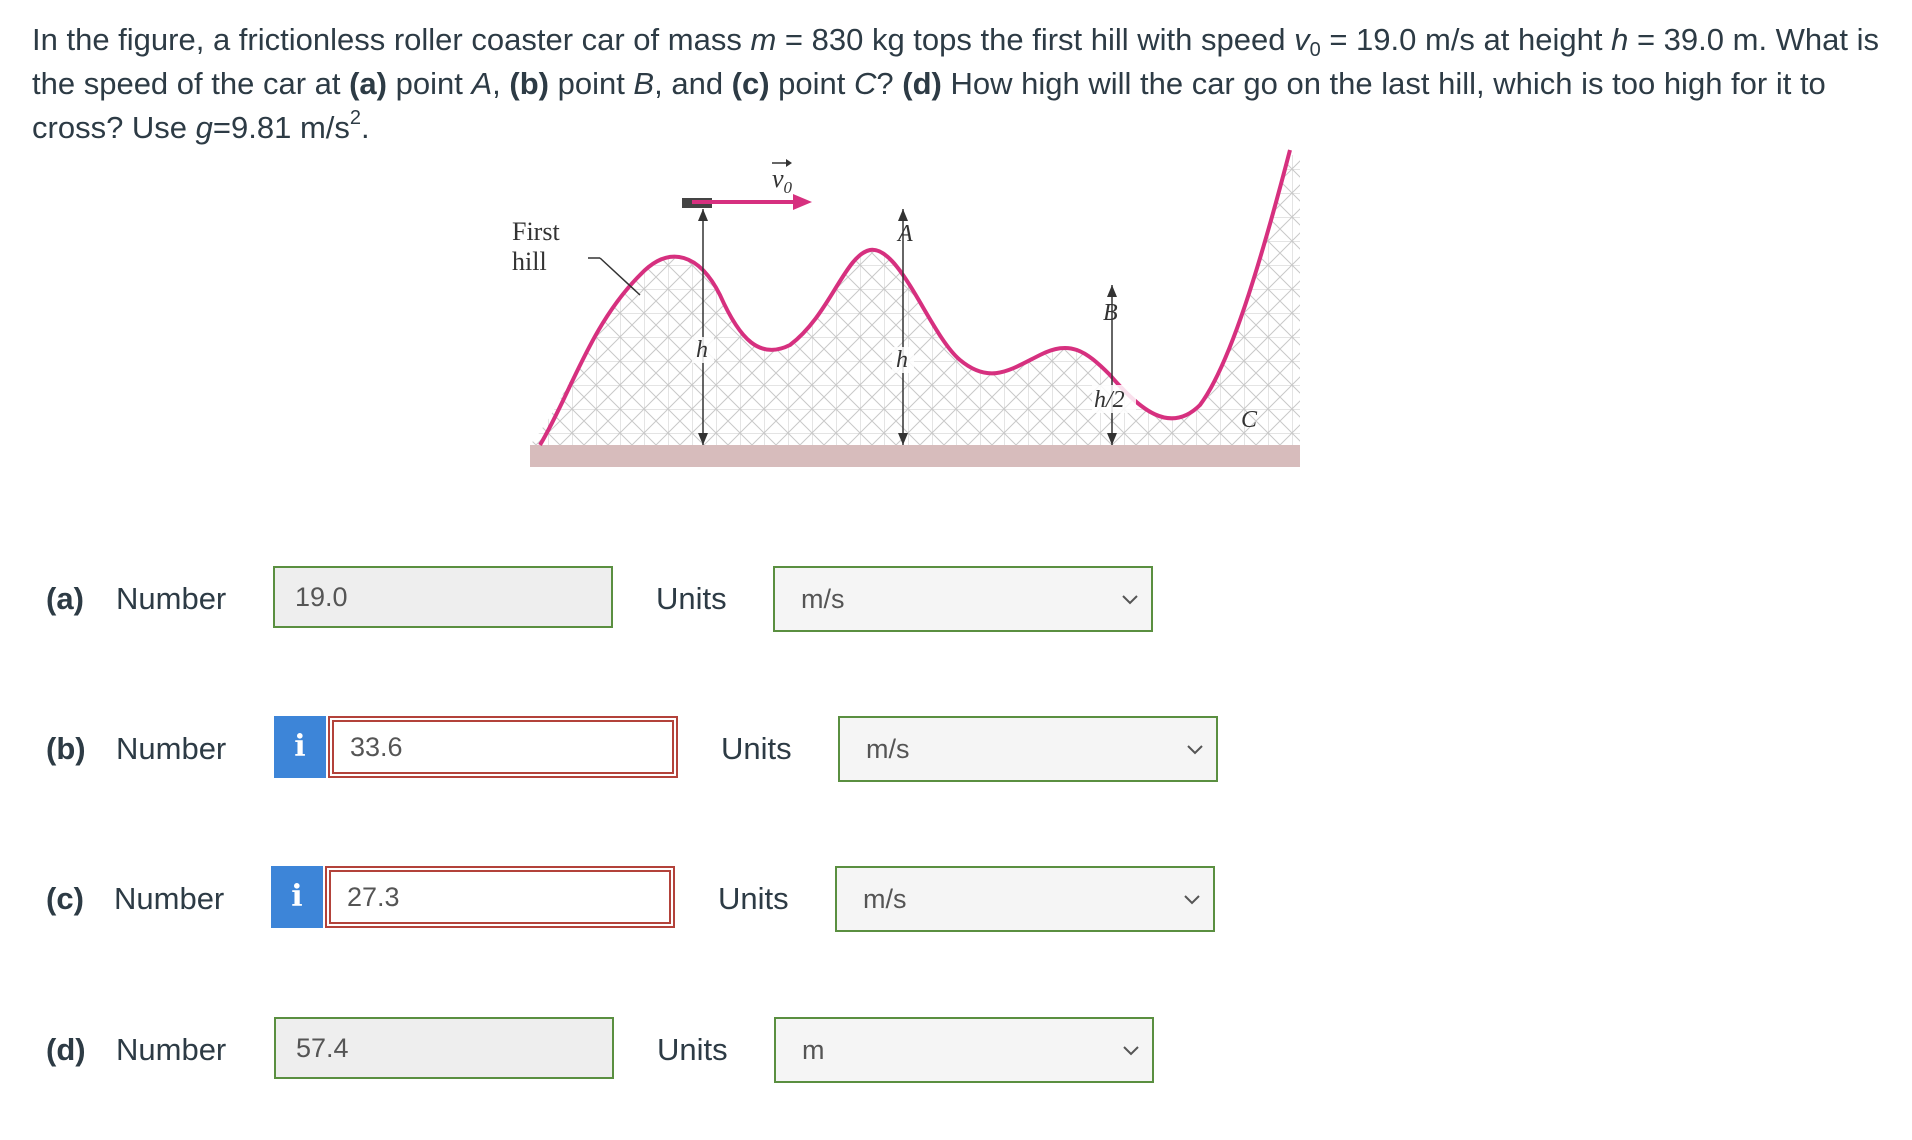 The image size is (1912, 1140). I want to click on units-value-b: m/s, so click(888, 749).